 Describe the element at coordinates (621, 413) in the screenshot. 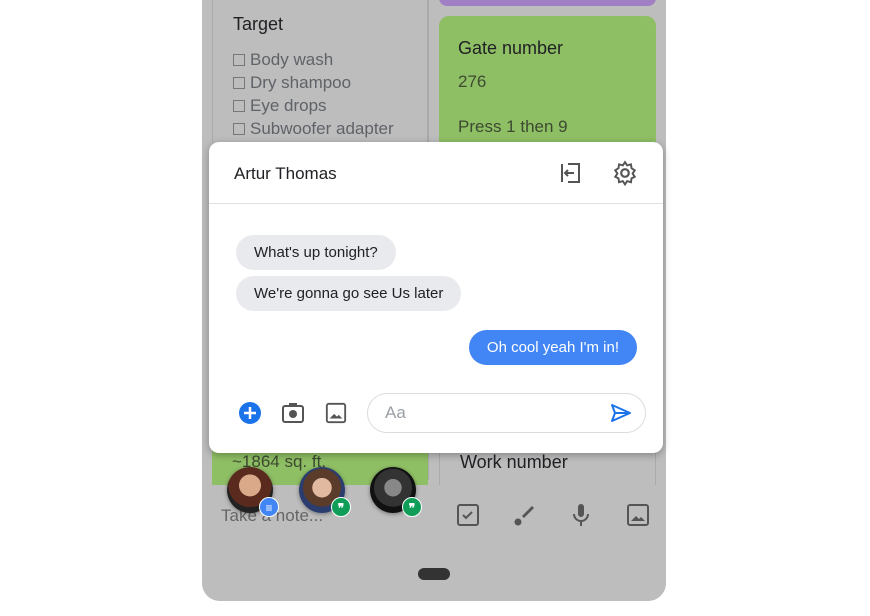

I see `send-icon` at that location.